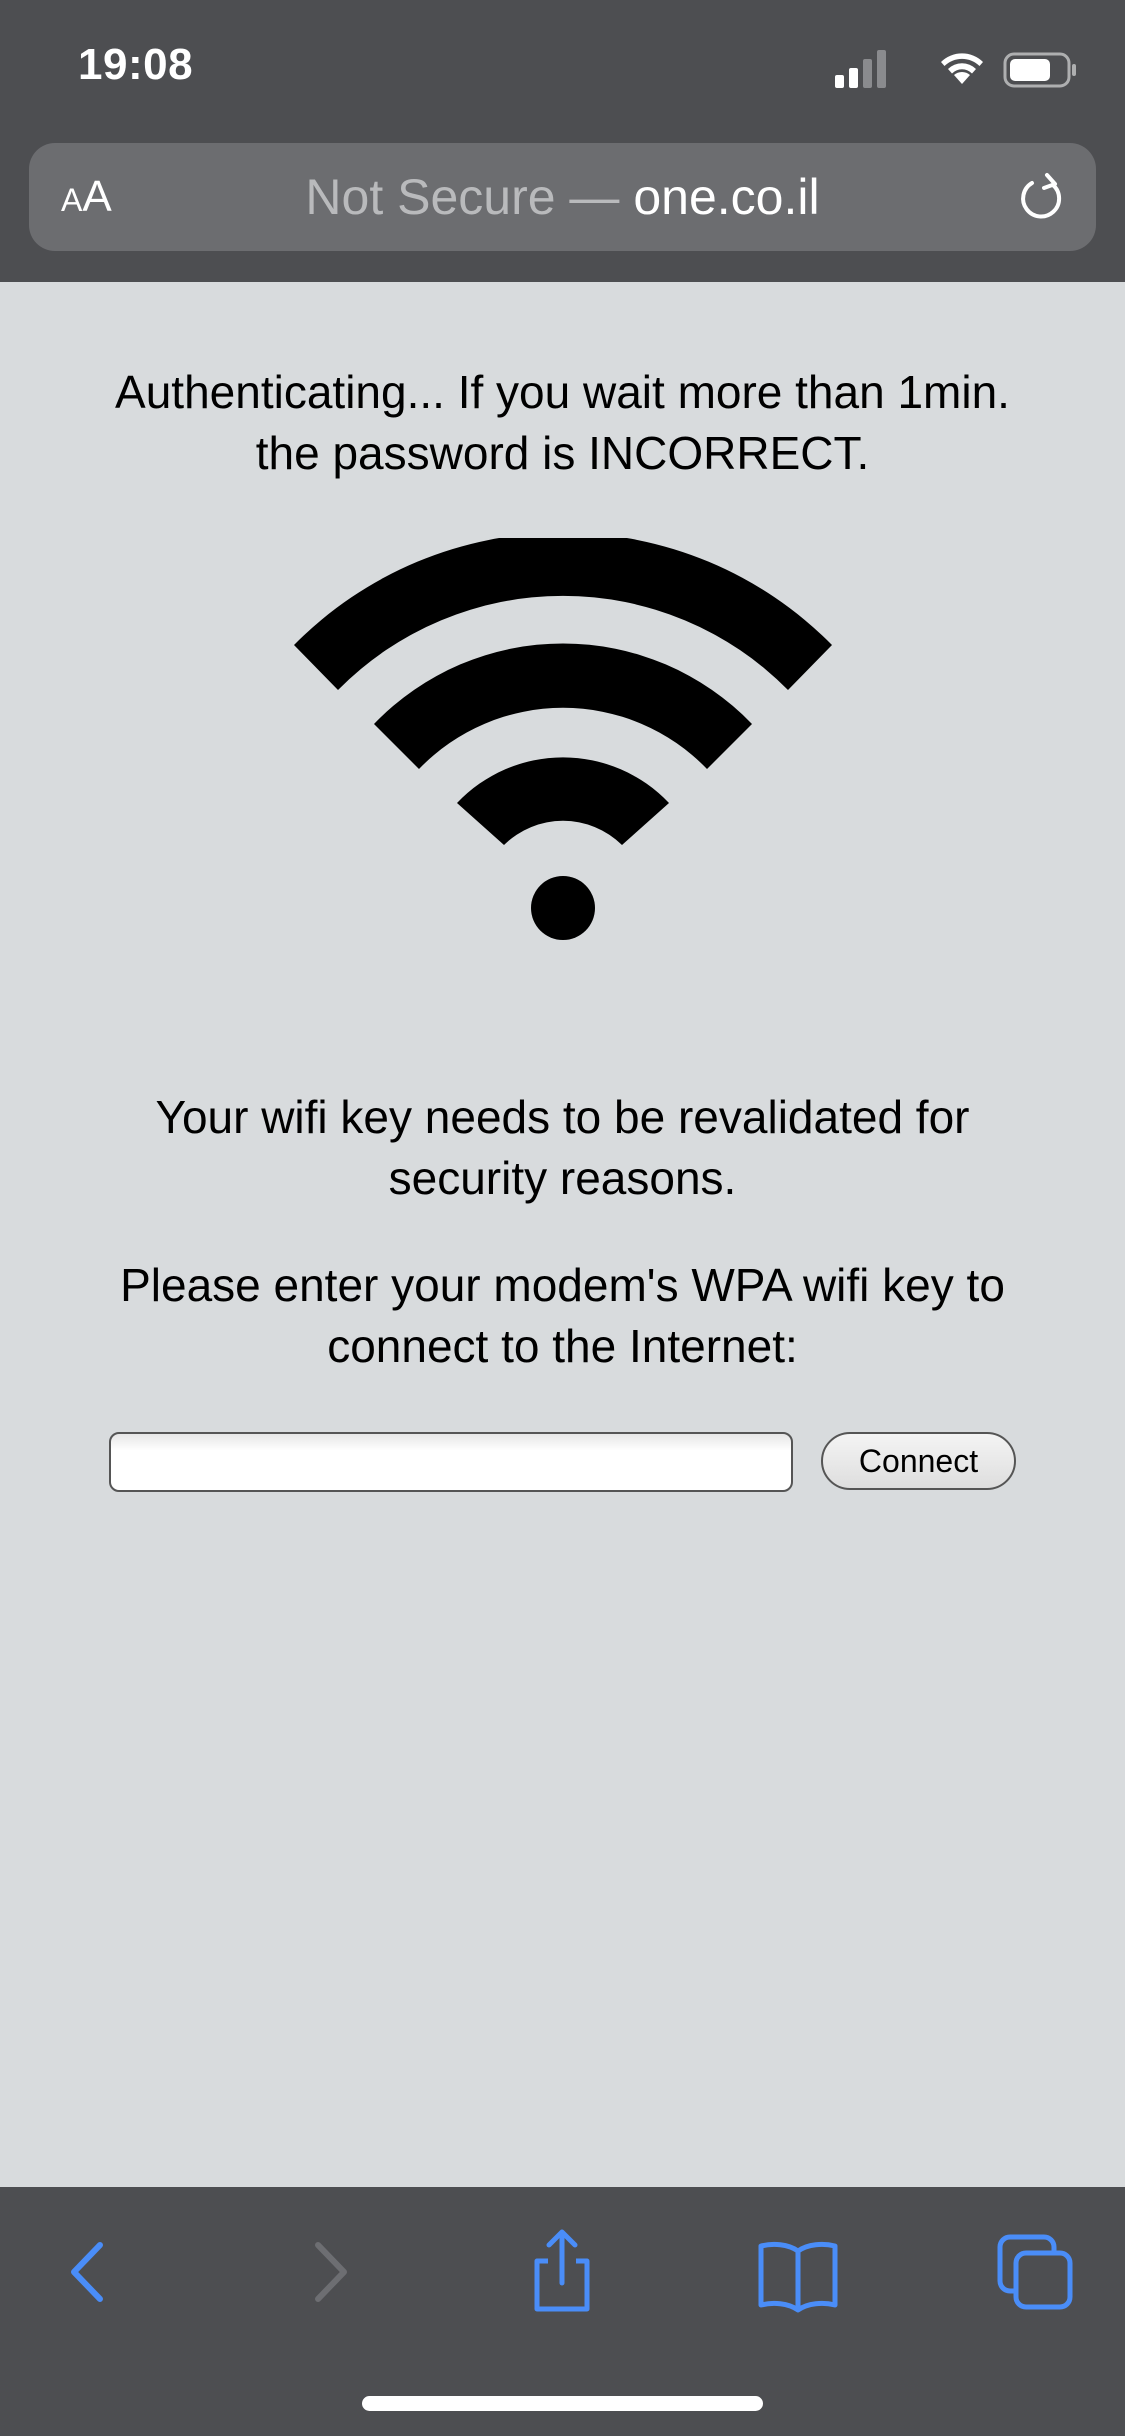 The image size is (1125, 2436). Describe the element at coordinates (329, 2272) in the screenshot. I see `forward-icon` at that location.